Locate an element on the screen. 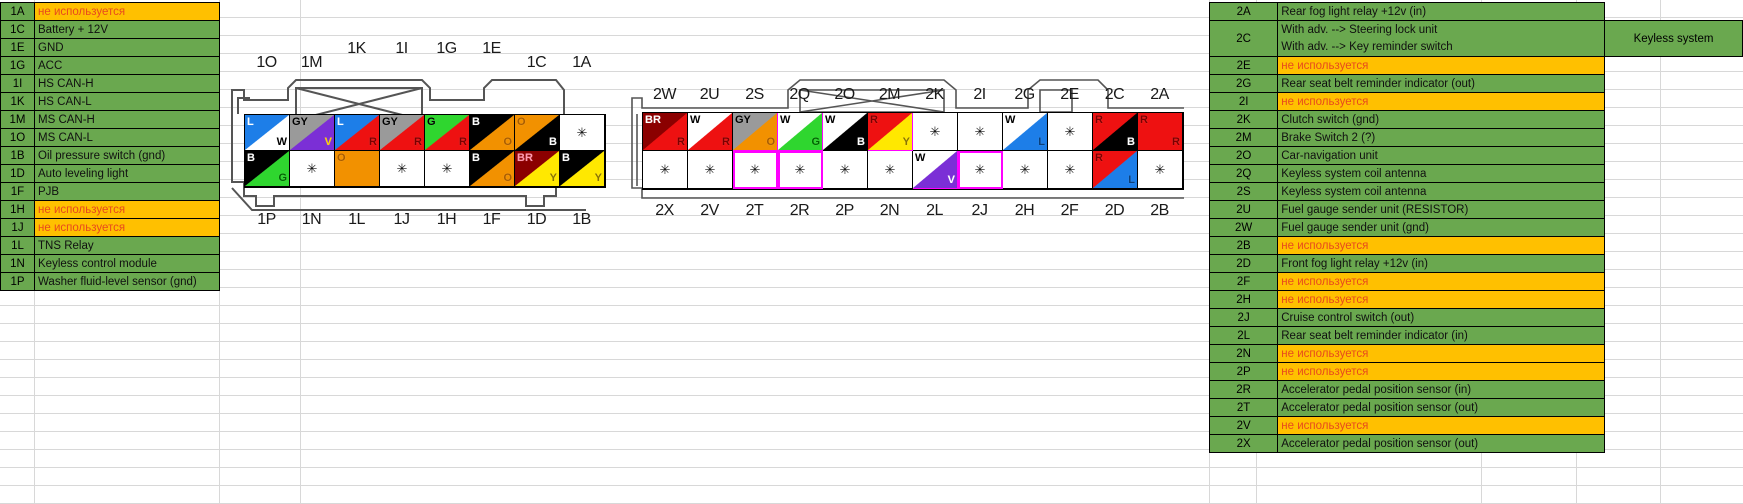 The image size is (1743, 504). pin-id-cell: 2Q is located at coordinates (1243, 173).